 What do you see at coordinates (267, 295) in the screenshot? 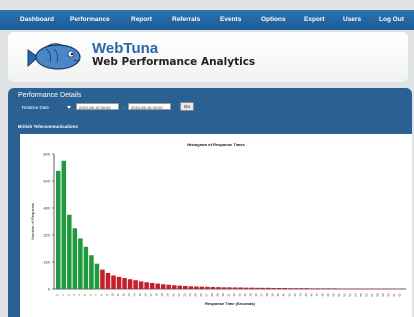
I see `x-tick-label: 38` at bounding box center [267, 295].